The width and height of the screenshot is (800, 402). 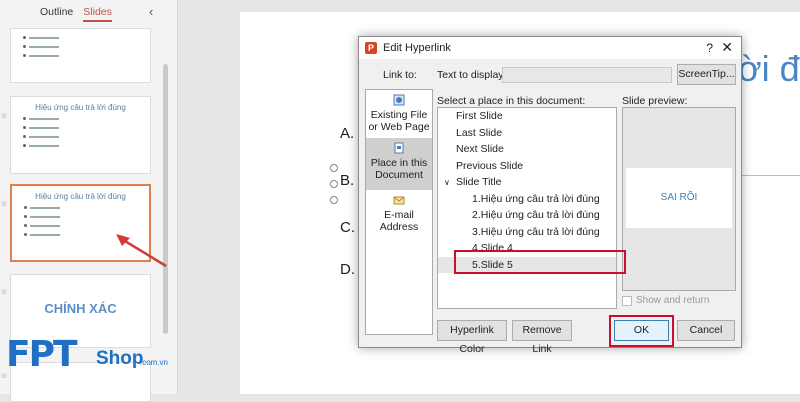 What do you see at coordinates (527, 215) in the screenshot?
I see `place-slide-2: 2.Hiệu ứng câu trả lời đúng` at bounding box center [527, 215].